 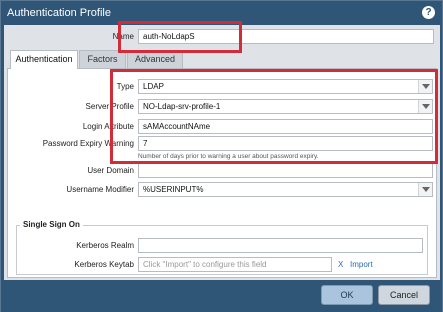 What do you see at coordinates (88, 143) in the screenshot?
I see `password-expiry-label: Password Expiry Warning` at bounding box center [88, 143].